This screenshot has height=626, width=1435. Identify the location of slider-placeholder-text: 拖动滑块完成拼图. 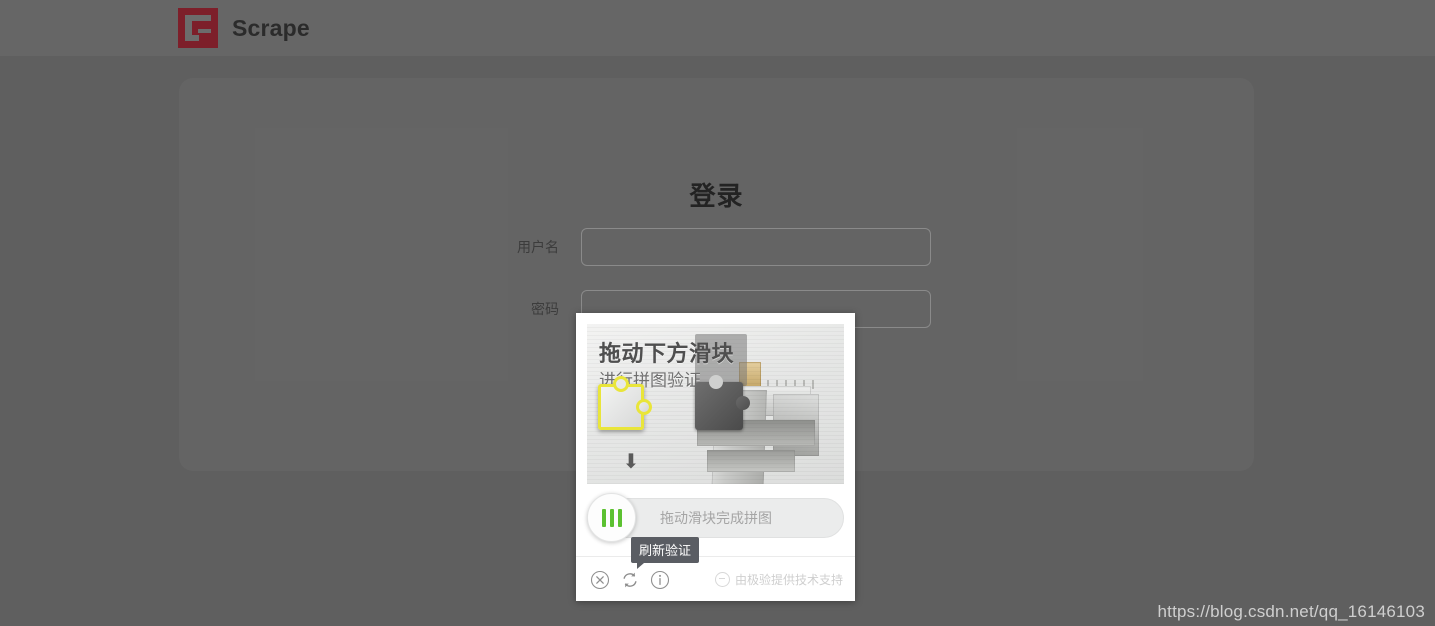
(716, 518).